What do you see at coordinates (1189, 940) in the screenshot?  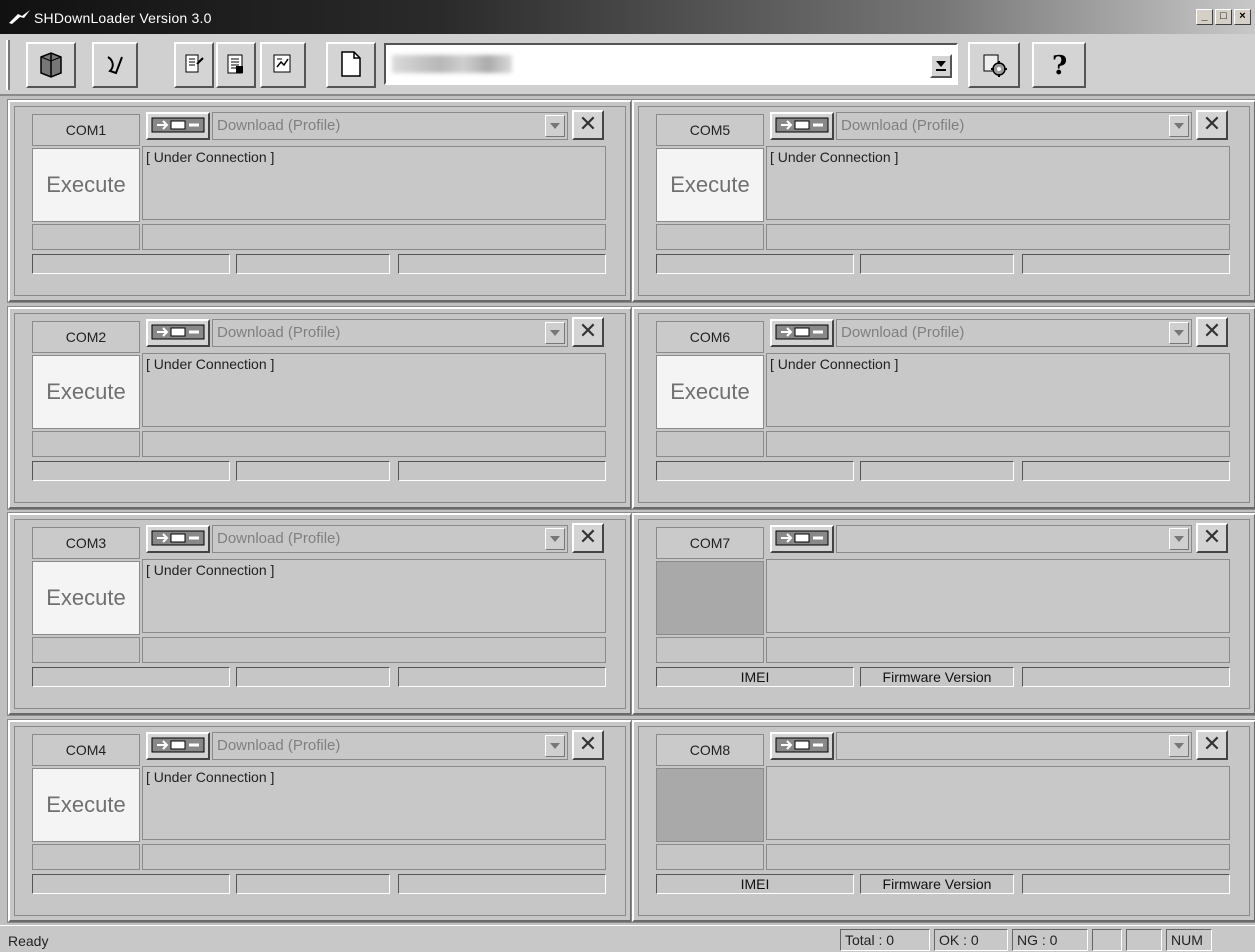 I see `status-num: NUM` at bounding box center [1189, 940].